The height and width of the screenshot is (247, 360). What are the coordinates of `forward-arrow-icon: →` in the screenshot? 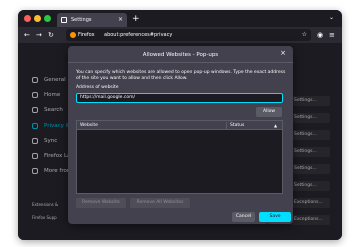 It's located at (39, 35).